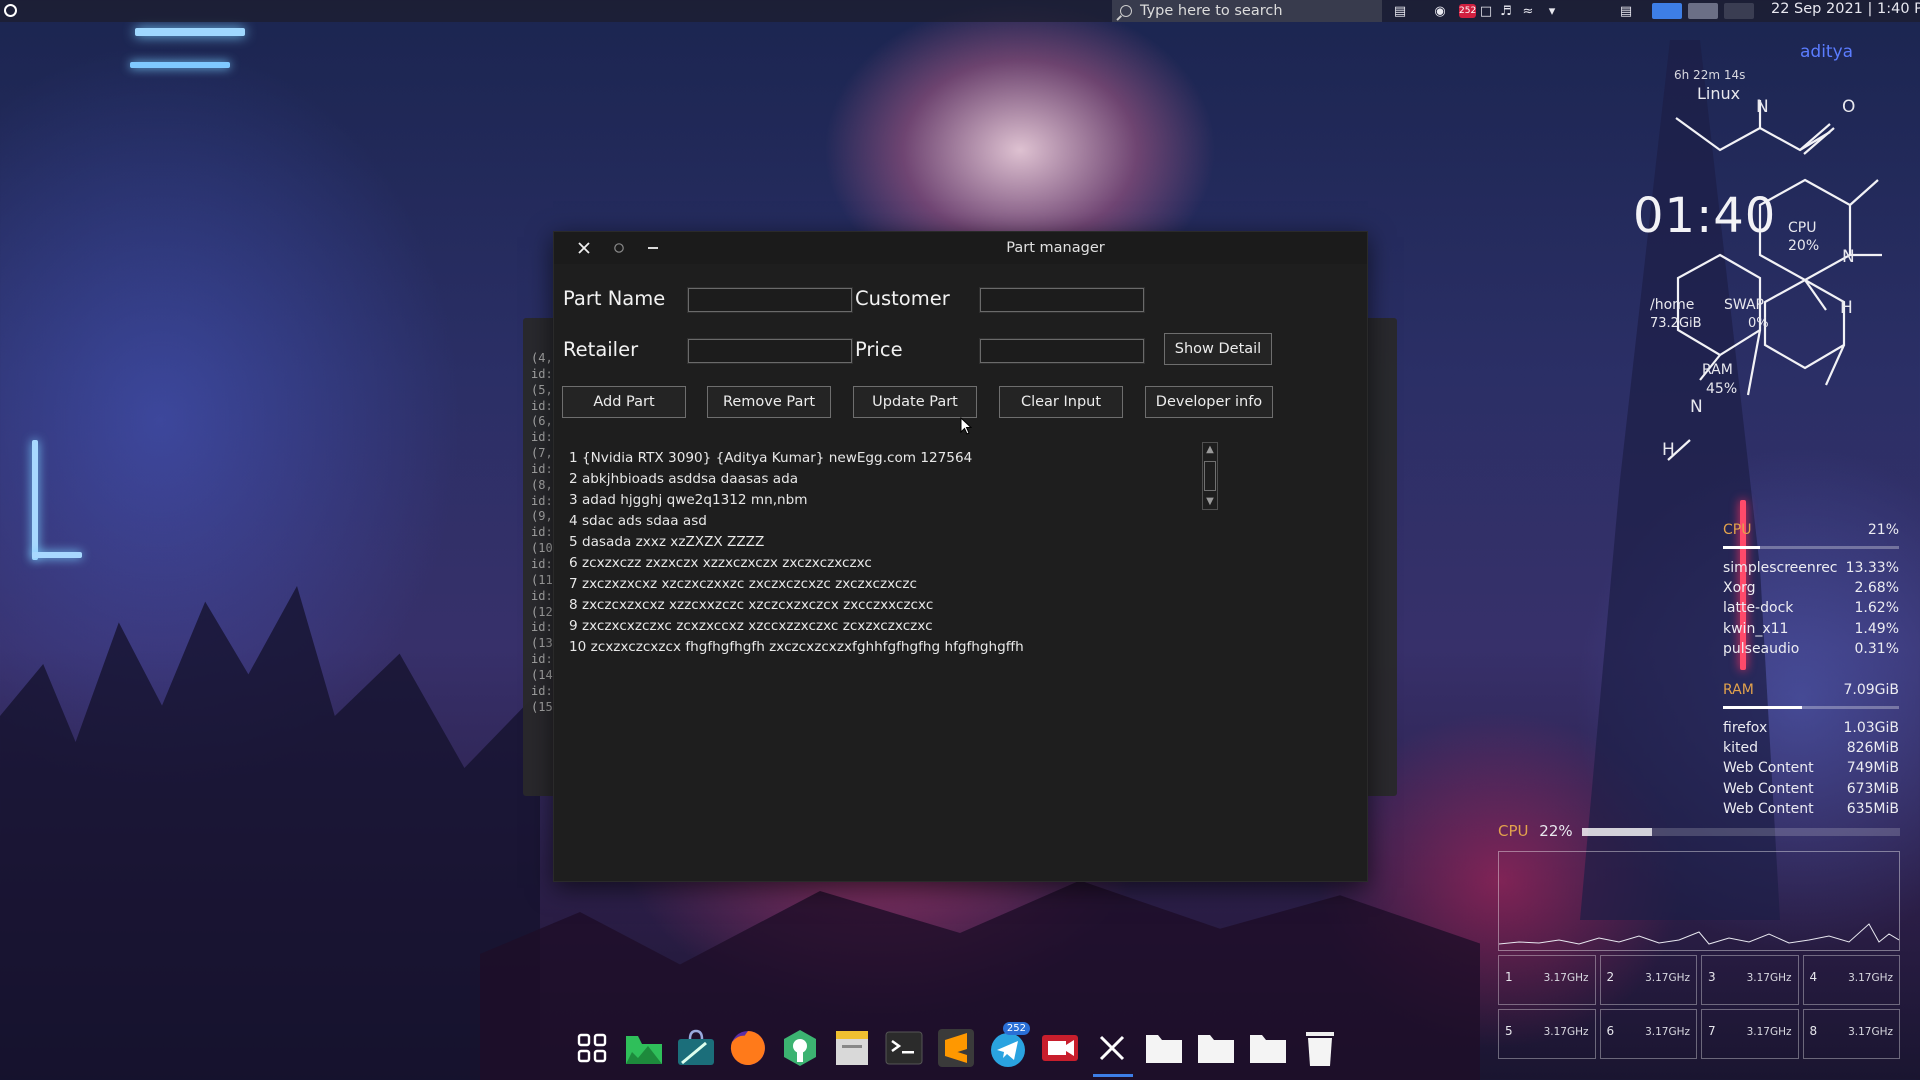  What do you see at coordinates (1320, 1048) in the screenshot?
I see `trash-icon` at bounding box center [1320, 1048].